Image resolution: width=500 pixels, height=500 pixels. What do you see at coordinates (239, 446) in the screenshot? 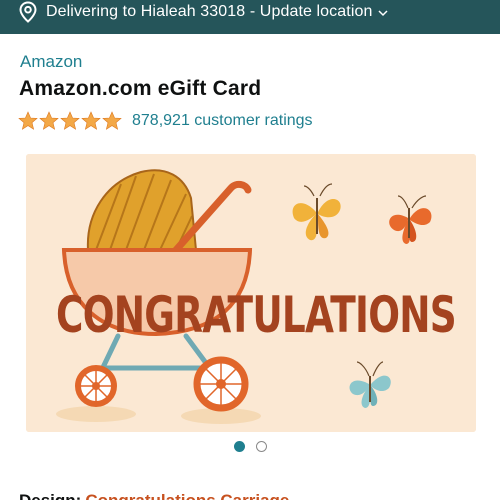
I see `carousel-dot-active` at bounding box center [239, 446].